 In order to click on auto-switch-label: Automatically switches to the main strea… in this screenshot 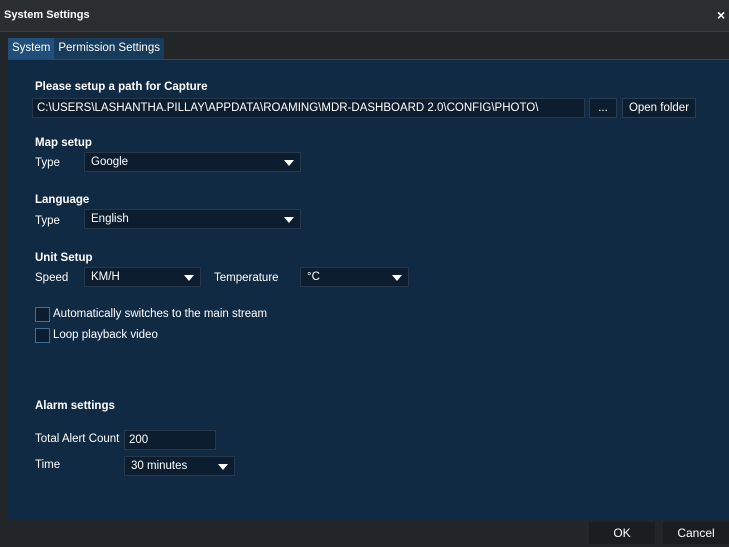, I will do `click(160, 314)`.